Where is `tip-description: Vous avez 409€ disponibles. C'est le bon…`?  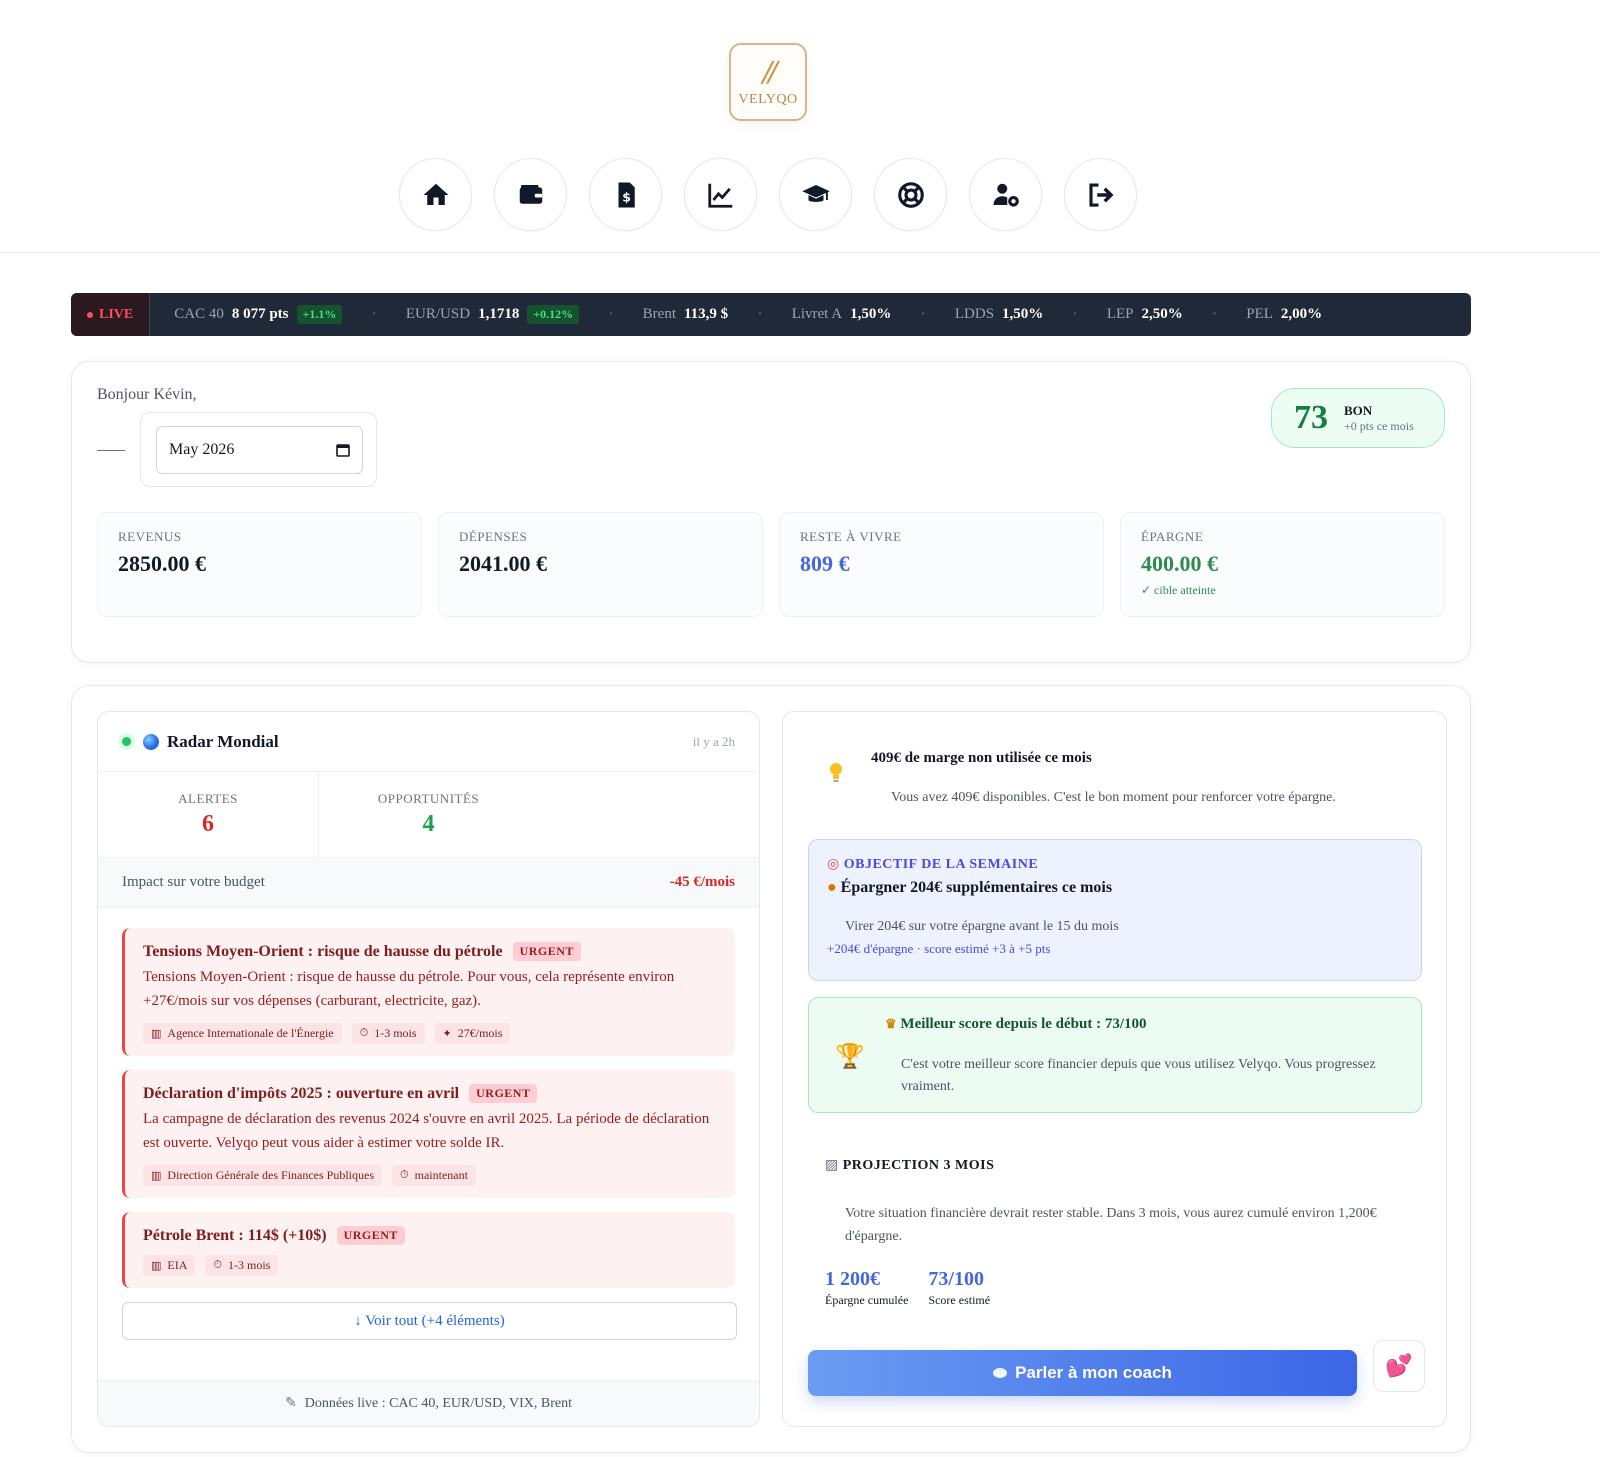 tip-description: Vous avez 409€ disponibles. C'est le bon… is located at coordinates (1113, 797).